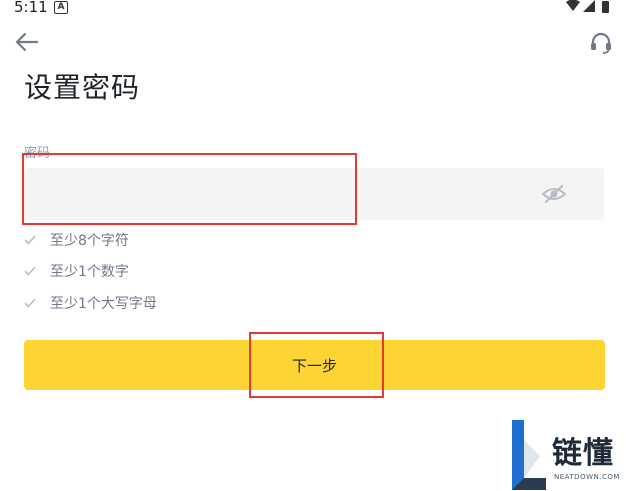  I want to click on next-button: 下一步, so click(314, 365).